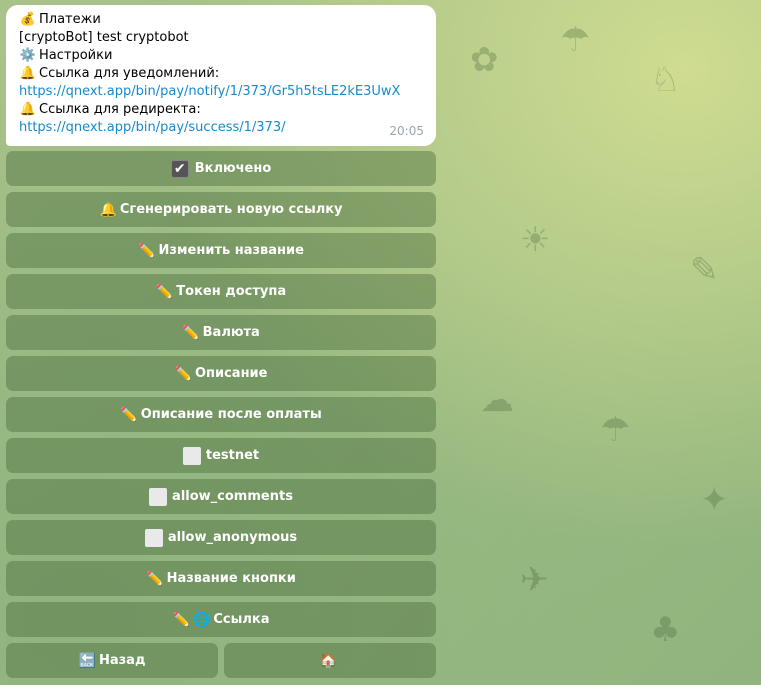 This screenshot has height=685, width=761. What do you see at coordinates (221, 56) in the screenshot?
I see `message-line-settings: ⚙️ Настройки` at bounding box center [221, 56].